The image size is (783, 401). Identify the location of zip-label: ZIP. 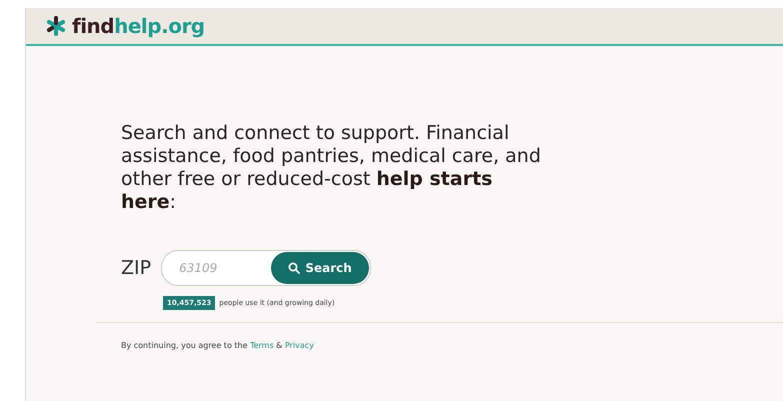
(136, 268).